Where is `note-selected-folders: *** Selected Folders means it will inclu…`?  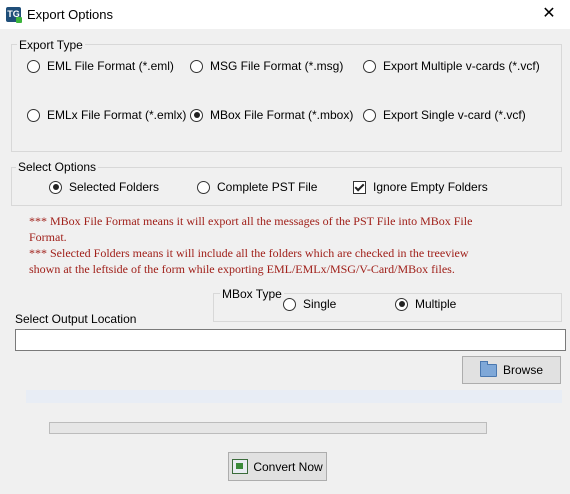 note-selected-folders: *** Selected Folders means it will inclu… is located at coordinates (249, 261).